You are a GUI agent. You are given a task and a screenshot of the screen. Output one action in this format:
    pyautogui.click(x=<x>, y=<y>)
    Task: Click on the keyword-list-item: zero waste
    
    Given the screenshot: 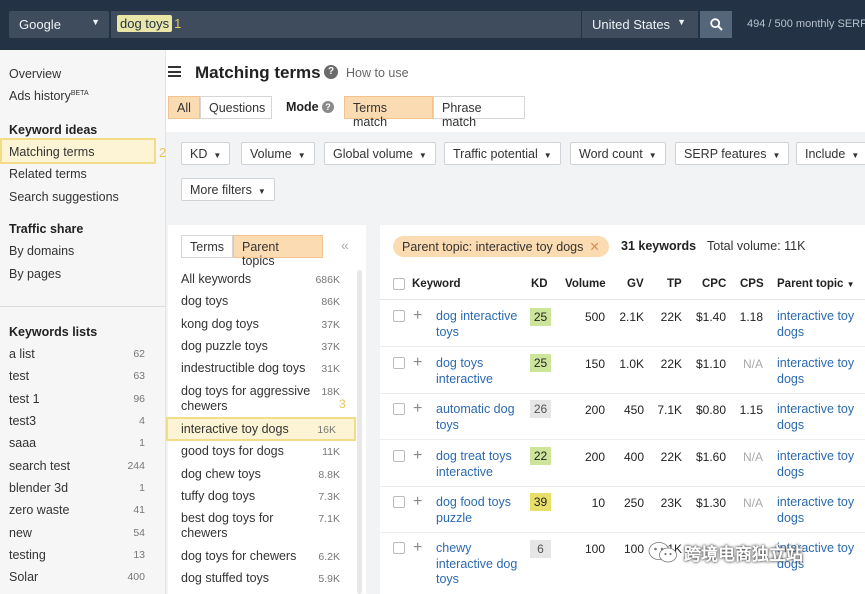 What is the action you would take?
    pyautogui.click(x=39, y=510)
    